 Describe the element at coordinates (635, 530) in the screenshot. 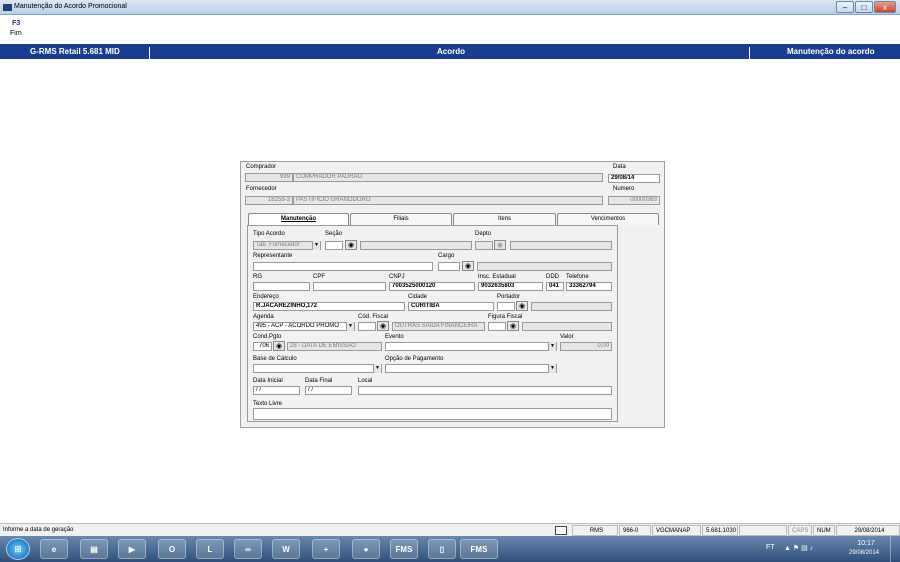

I see `status-code: 966-0` at that location.